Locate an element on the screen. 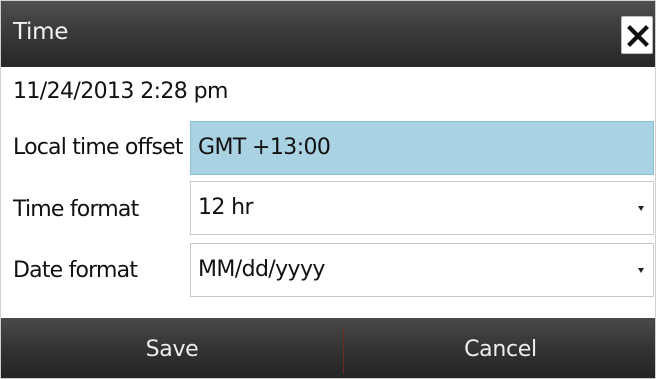 Image resolution: width=656 pixels, height=379 pixels. cancel-button: Cancel is located at coordinates (499, 348).